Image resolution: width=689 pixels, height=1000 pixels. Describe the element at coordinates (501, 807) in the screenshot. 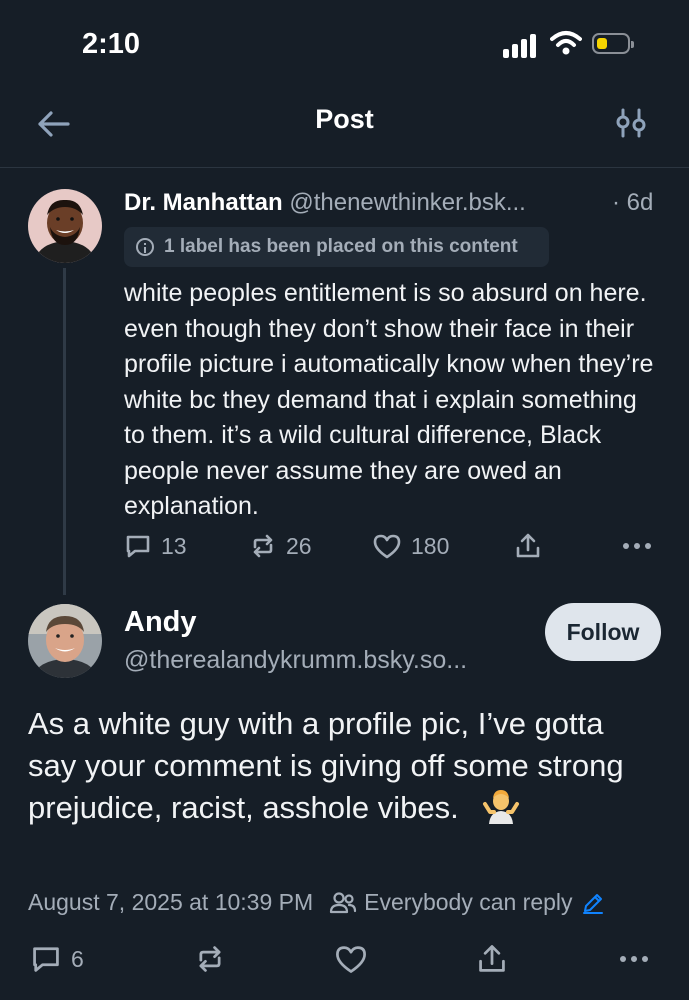

I see `shrug-emoji` at that location.